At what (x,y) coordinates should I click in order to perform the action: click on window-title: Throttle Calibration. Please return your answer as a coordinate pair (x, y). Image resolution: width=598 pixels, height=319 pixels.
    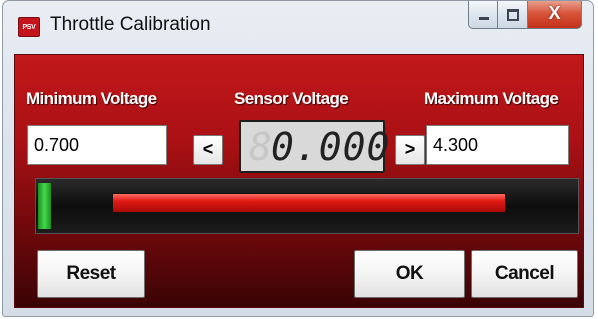
    Looking at the image, I should click on (130, 24).